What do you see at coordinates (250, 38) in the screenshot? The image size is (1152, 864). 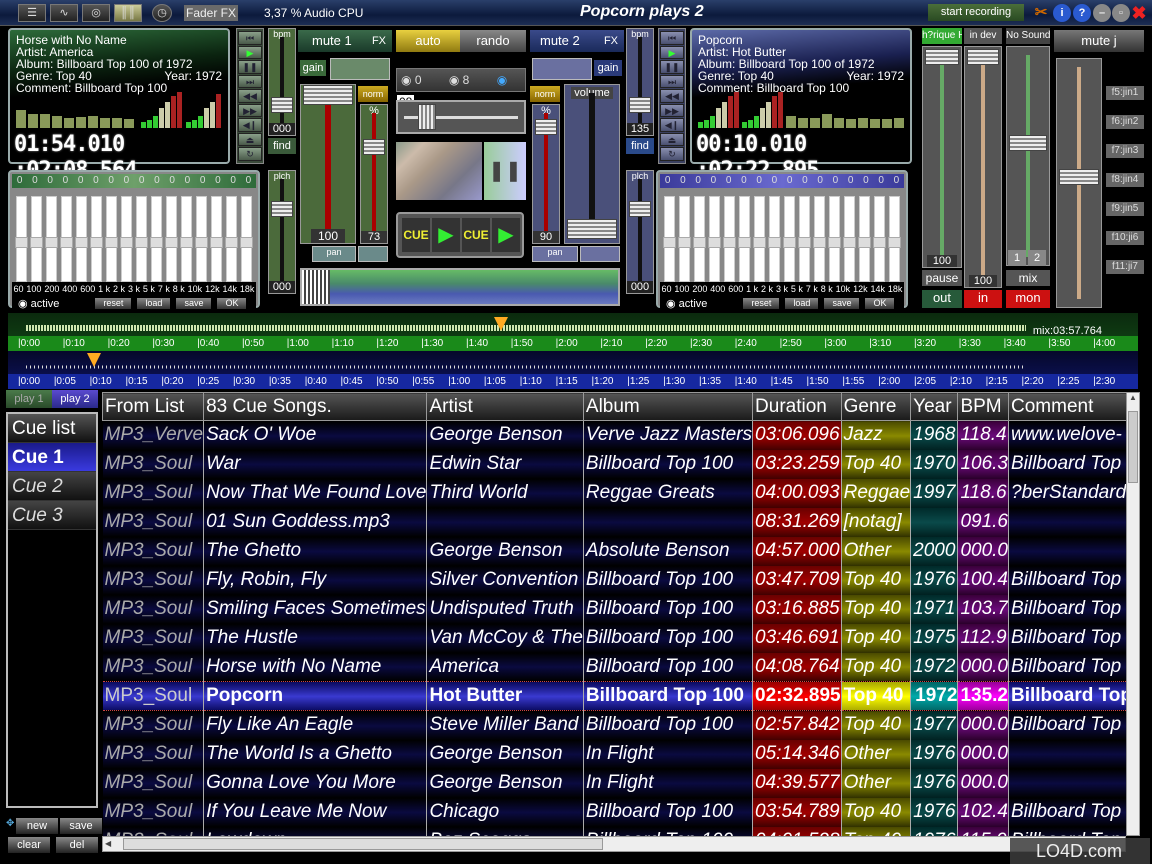 I see `deck1-prev-icon: ⏮` at bounding box center [250, 38].